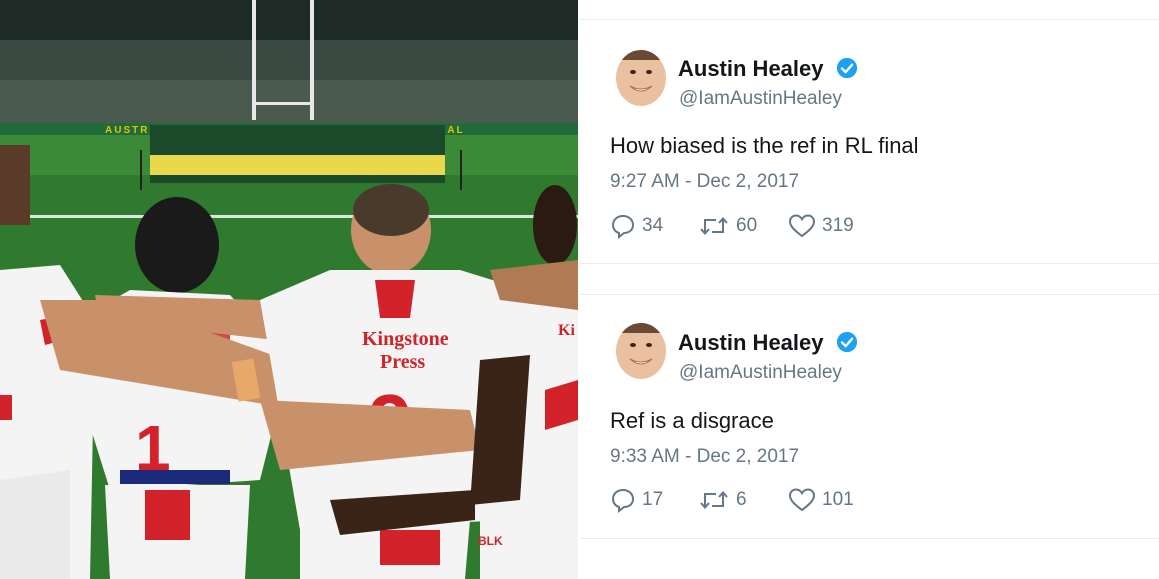 This screenshot has width=1159, height=579. Describe the element at coordinates (402, 362) in the screenshot. I see `sponsor-line-2: Press` at that location.